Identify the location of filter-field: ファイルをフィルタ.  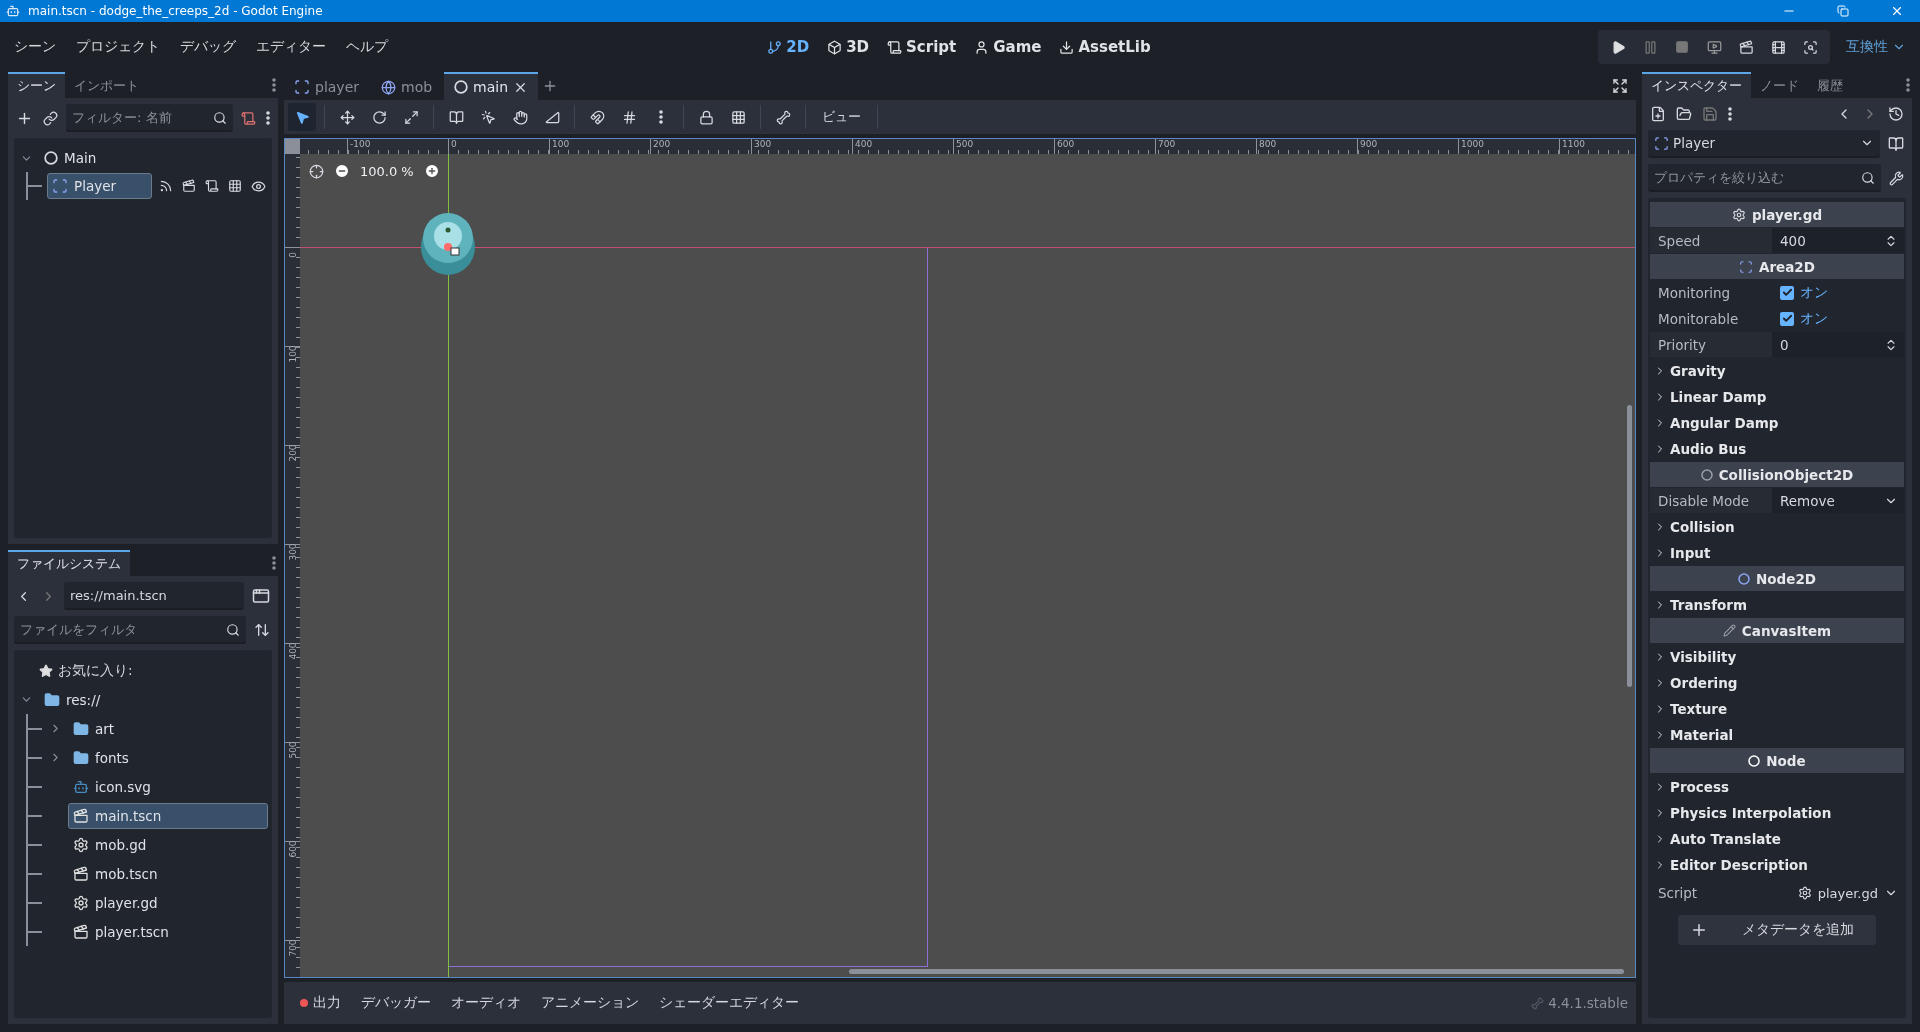
(130, 630).